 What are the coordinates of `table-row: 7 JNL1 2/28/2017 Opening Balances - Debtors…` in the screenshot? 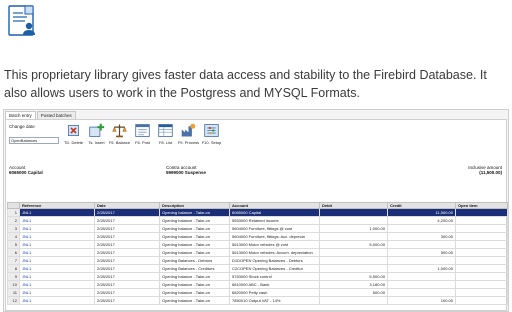 It's located at (257, 260).